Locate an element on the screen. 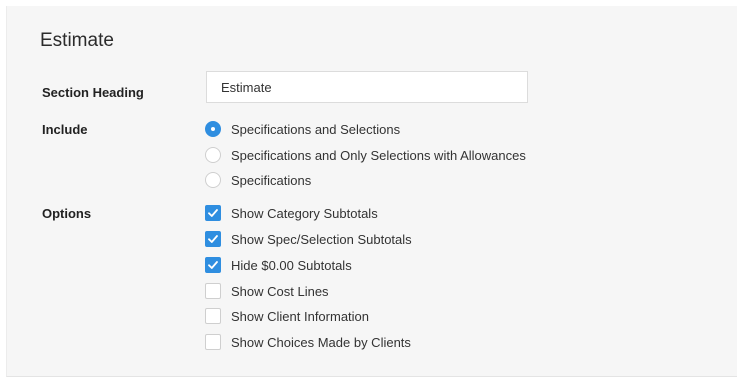 The image size is (737, 383). option-show-category-subtotals: Show Category Subtotals is located at coordinates (291, 213).